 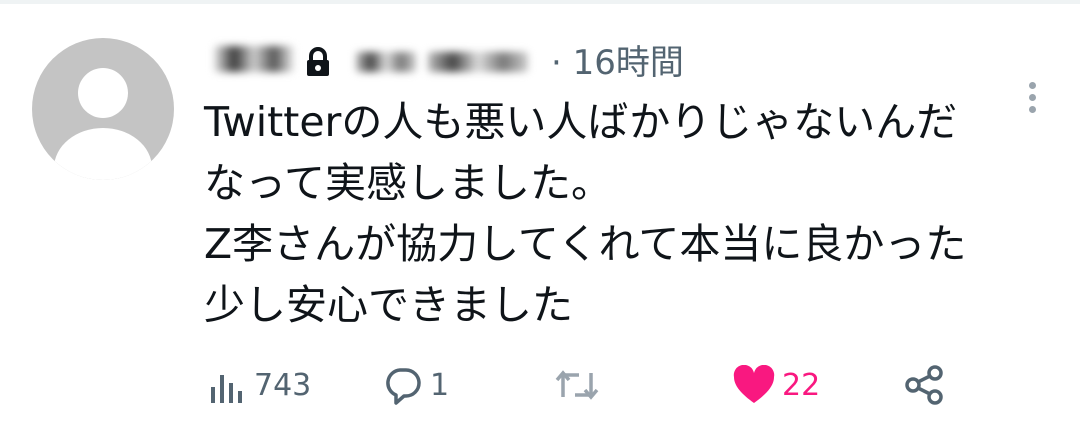 I want to click on views-button: 743, so click(x=259, y=385).